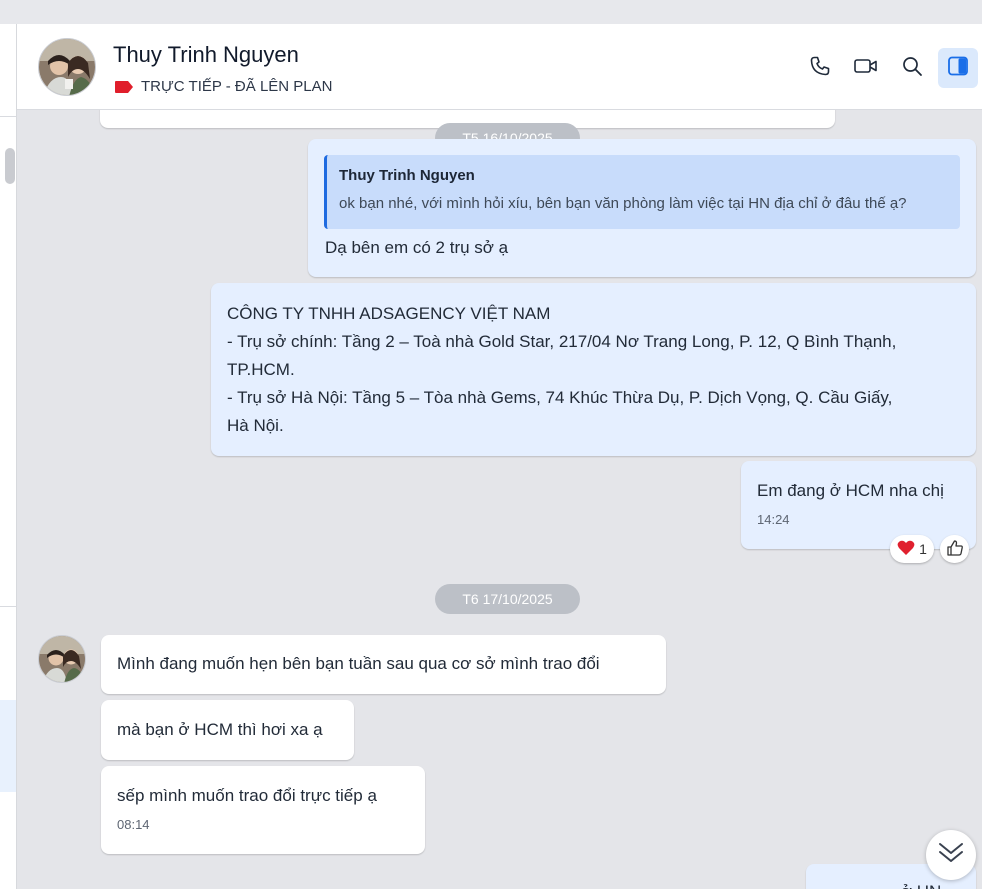  Describe the element at coordinates (67, 67) in the screenshot. I see `contact-avatar` at that location.